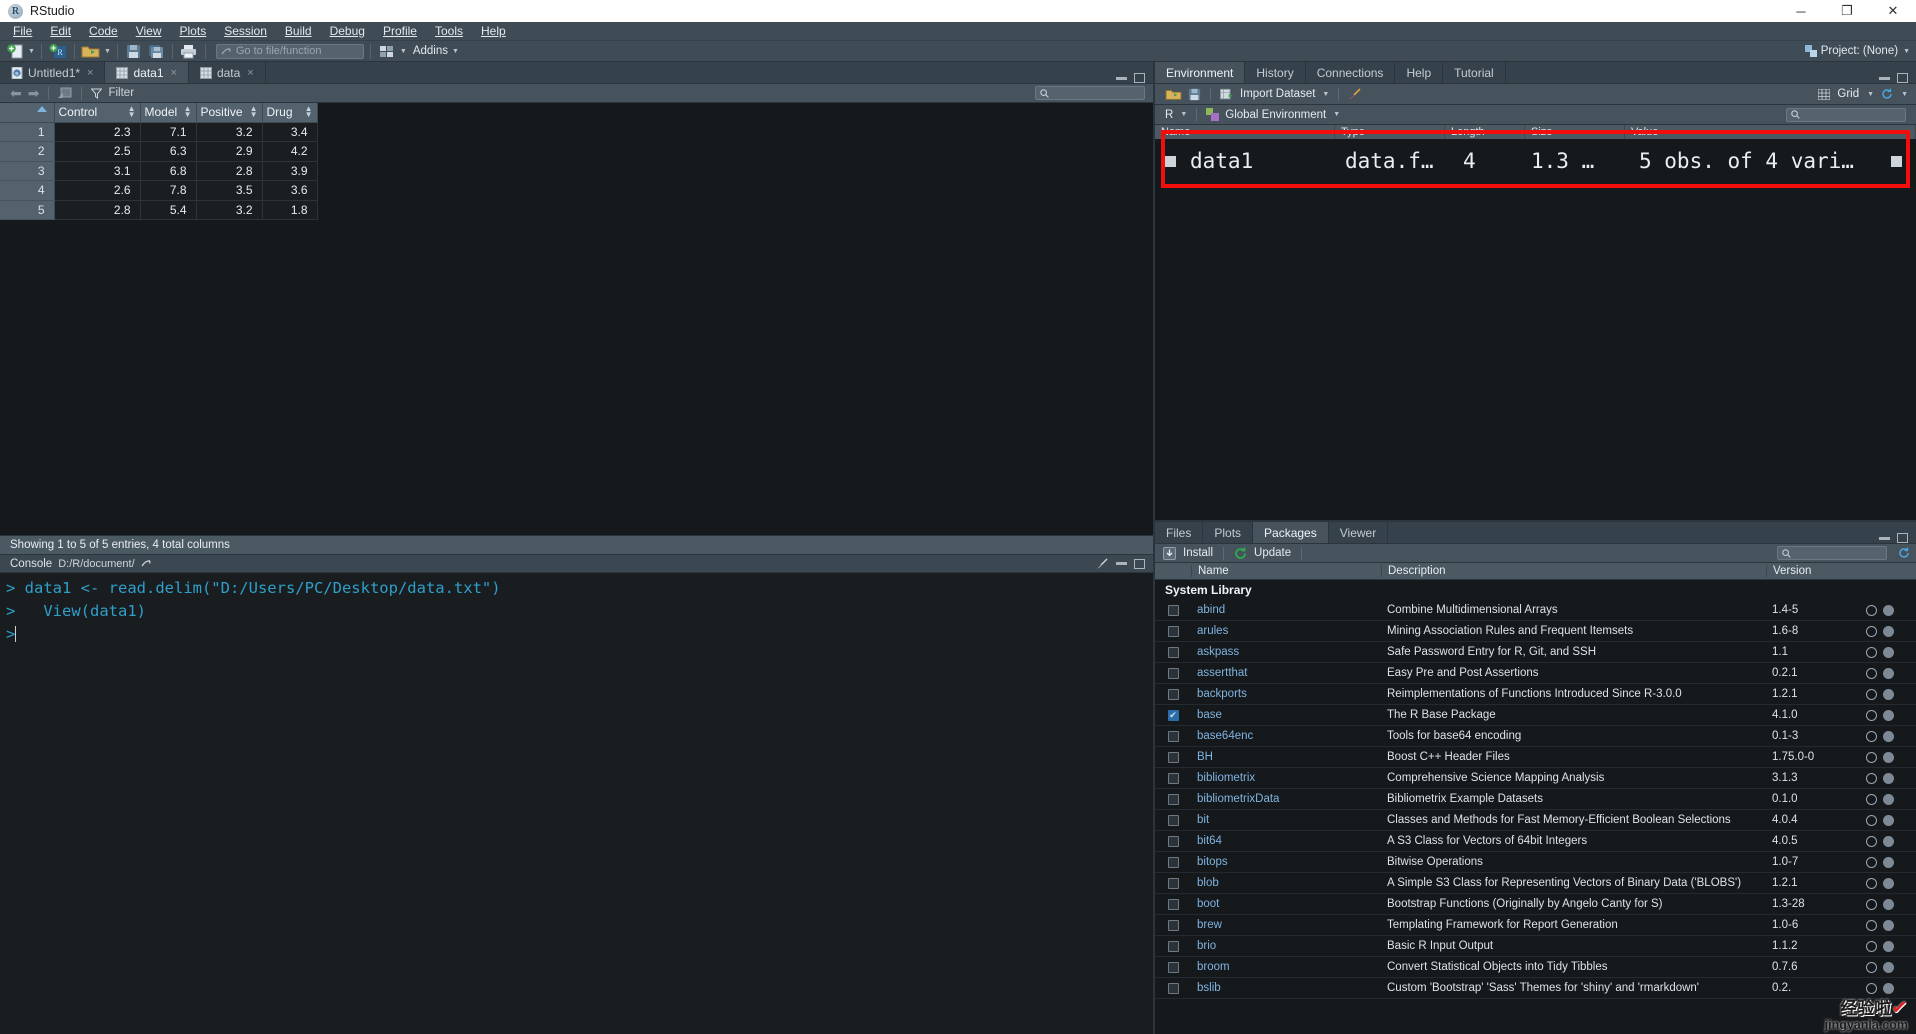  What do you see at coordinates (1286, 967) in the screenshot?
I see `package-name-link: broom` at bounding box center [1286, 967].